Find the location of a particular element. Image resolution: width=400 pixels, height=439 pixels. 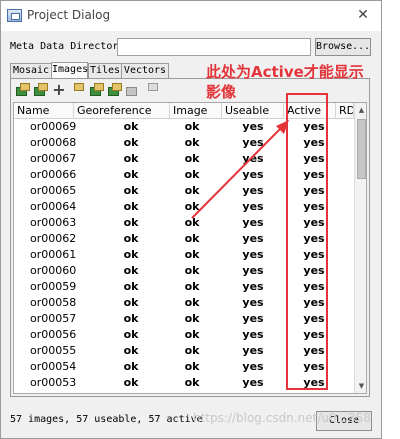

settings-icon is located at coordinates (77, 90).